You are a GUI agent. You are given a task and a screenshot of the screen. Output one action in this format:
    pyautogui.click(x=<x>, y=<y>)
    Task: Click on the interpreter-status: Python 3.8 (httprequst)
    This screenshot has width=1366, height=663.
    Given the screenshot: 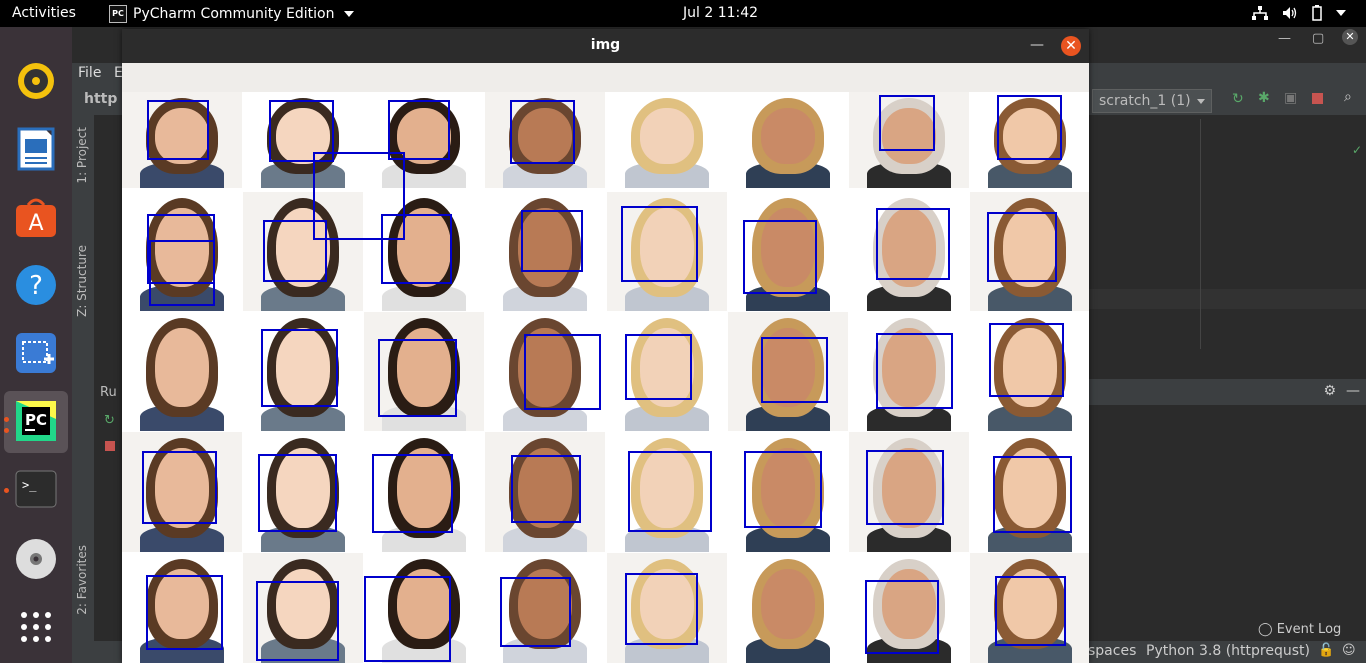 What is the action you would take?
    pyautogui.click(x=1228, y=651)
    